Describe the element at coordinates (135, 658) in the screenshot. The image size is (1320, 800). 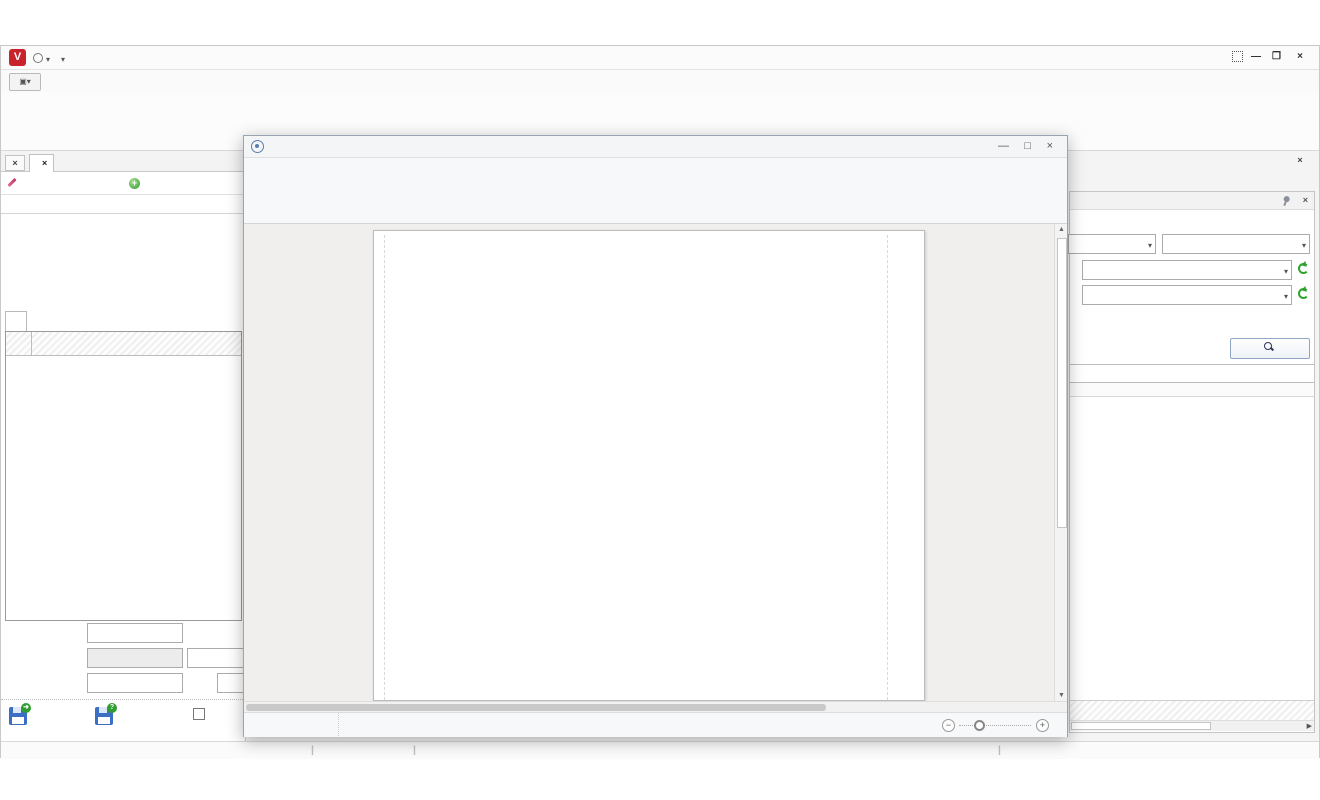
I see `grand-total-value` at that location.